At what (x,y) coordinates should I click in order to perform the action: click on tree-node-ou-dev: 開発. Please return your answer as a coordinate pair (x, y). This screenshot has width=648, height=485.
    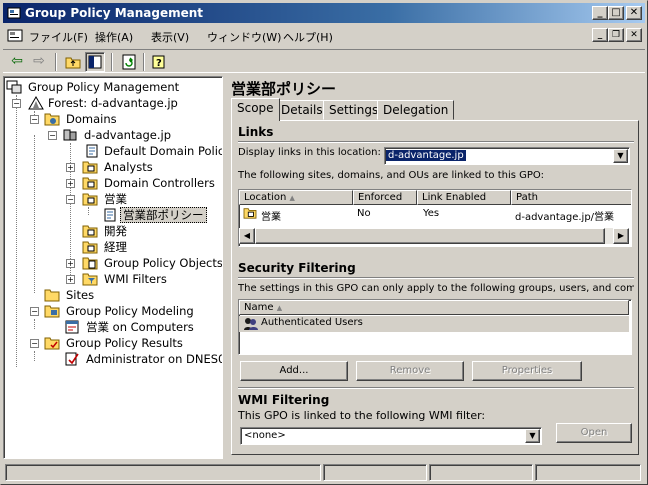
    Looking at the image, I should click on (113, 231).